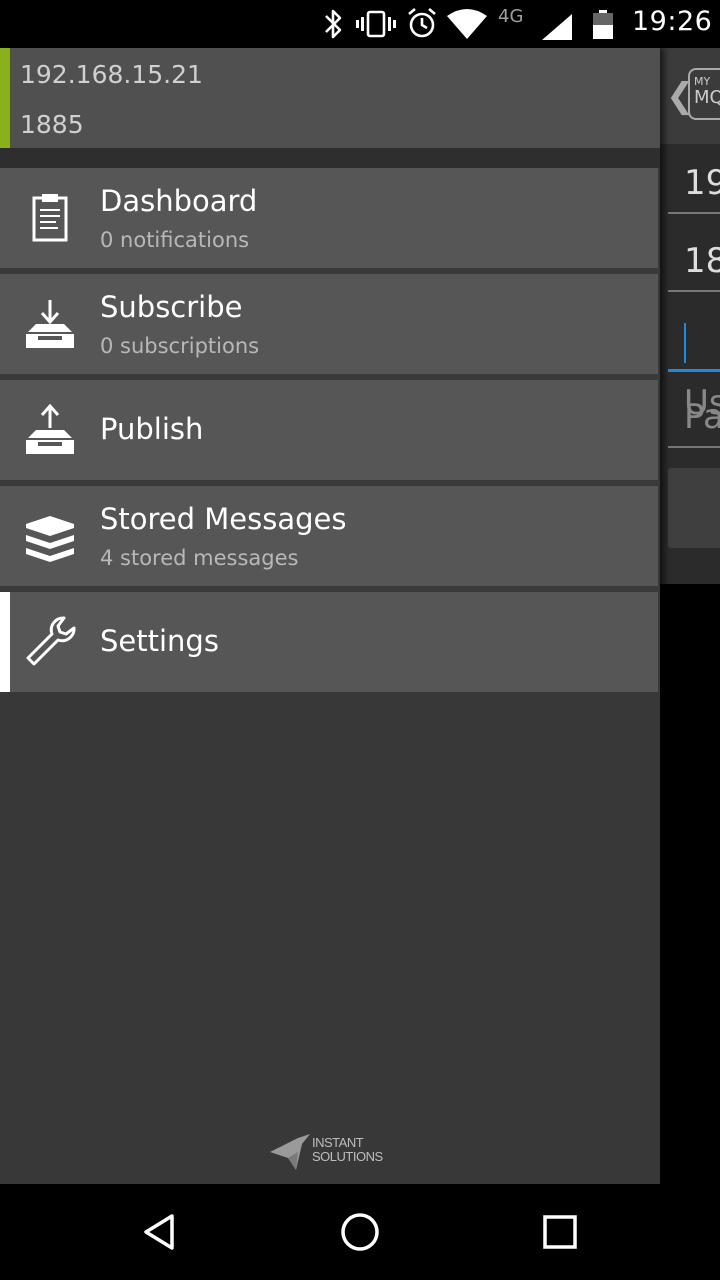  I want to click on tray-download-icon, so click(50, 324).